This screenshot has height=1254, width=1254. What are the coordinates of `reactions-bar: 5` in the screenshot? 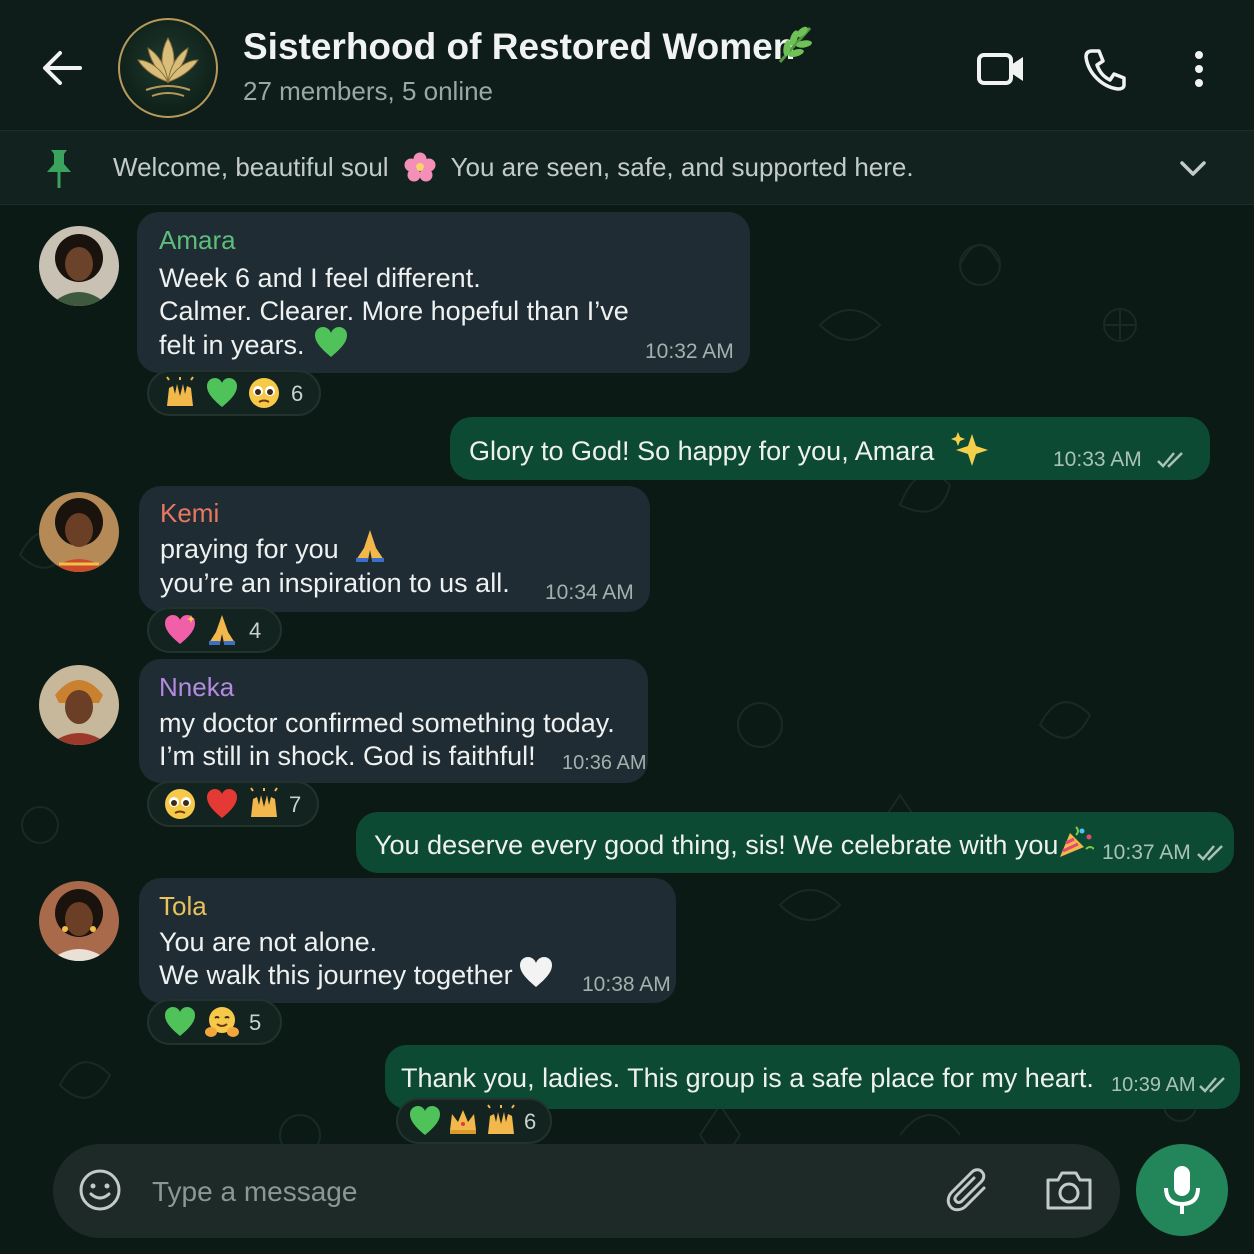 It's located at (214, 1022).